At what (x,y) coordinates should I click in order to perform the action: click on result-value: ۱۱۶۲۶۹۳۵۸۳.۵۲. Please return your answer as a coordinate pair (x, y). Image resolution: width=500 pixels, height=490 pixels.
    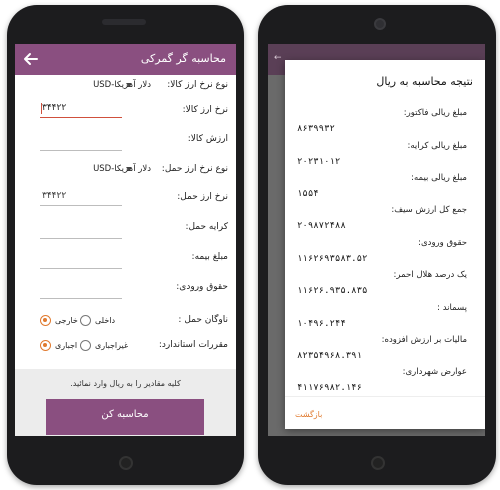
    Looking at the image, I should click on (332, 259).